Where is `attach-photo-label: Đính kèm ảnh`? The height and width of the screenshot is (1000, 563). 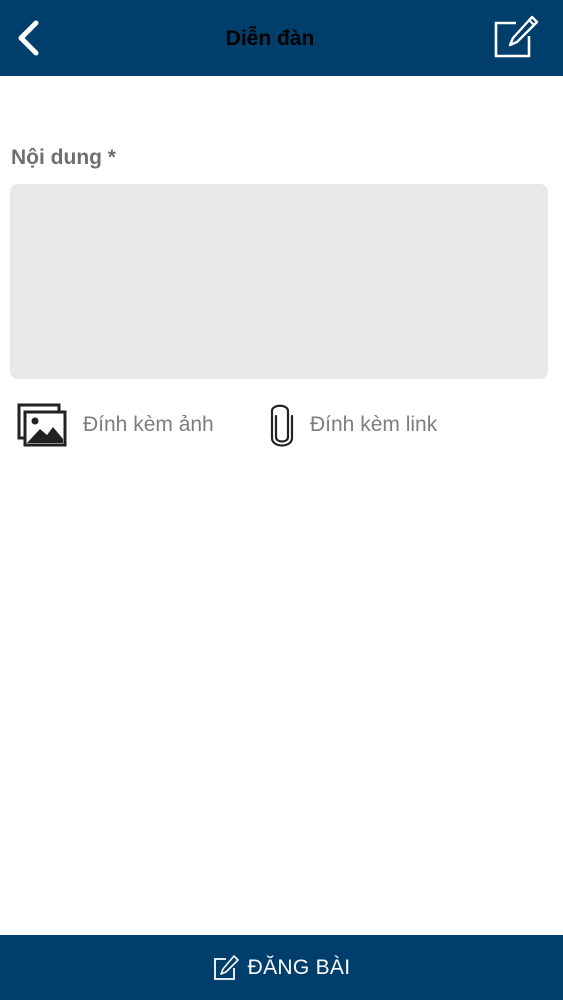 attach-photo-label: Đính kèm ảnh is located at coordinates (148, 424).